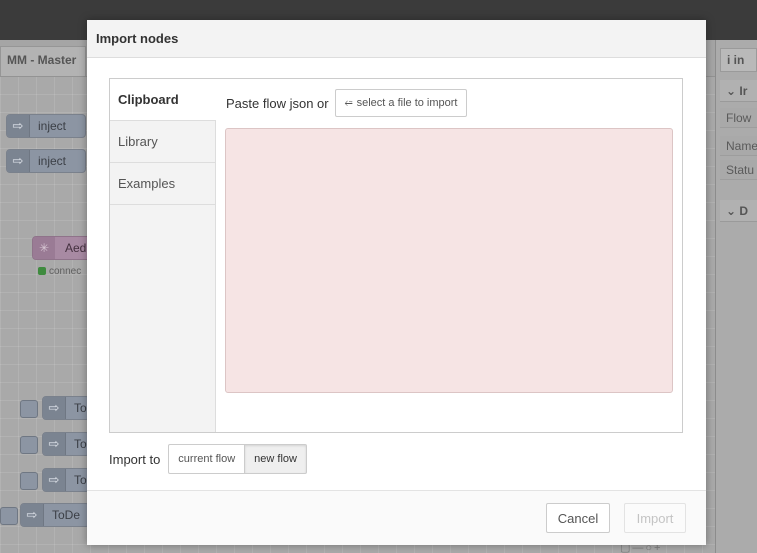  I want to click on select-file-label: select a file to import, so click(407, 103).